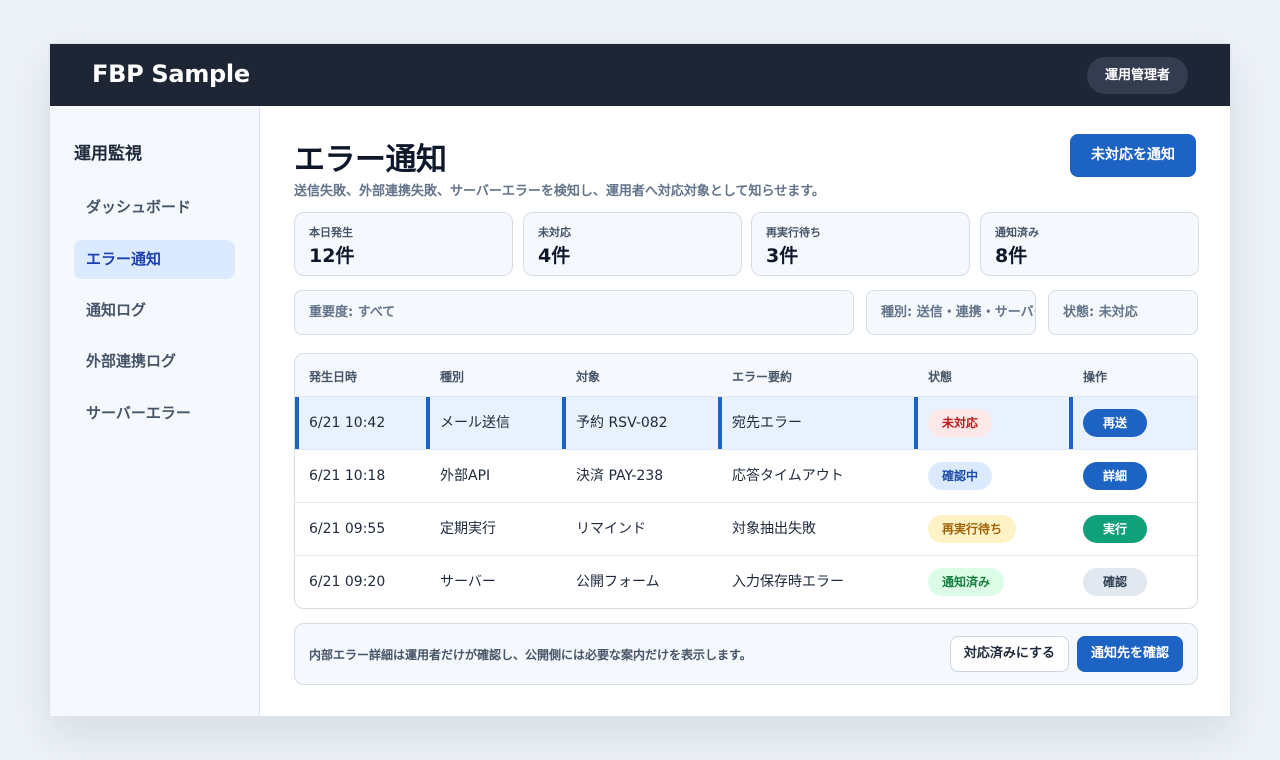 The width and height of the screenshot is (1280, 760). I want to click on column-header: エラー要約, so click(762, 377).